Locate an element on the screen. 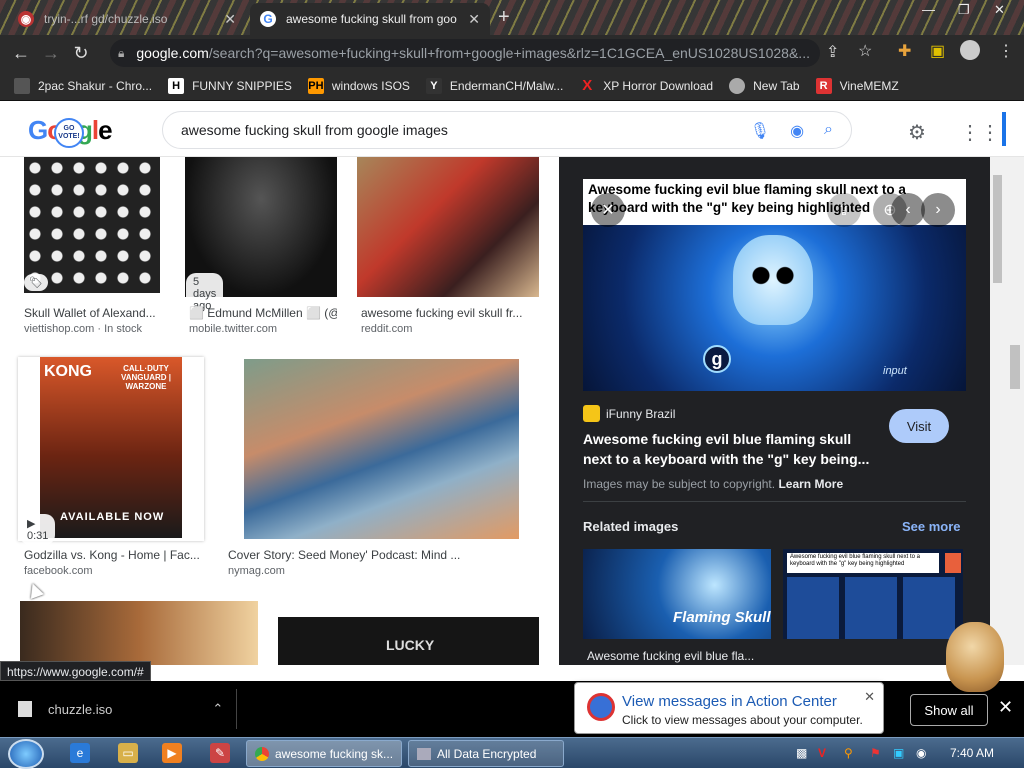 The width and height of the screenshot is (1024, 769). url-domain: google.com is located at coordinates (172, 53).